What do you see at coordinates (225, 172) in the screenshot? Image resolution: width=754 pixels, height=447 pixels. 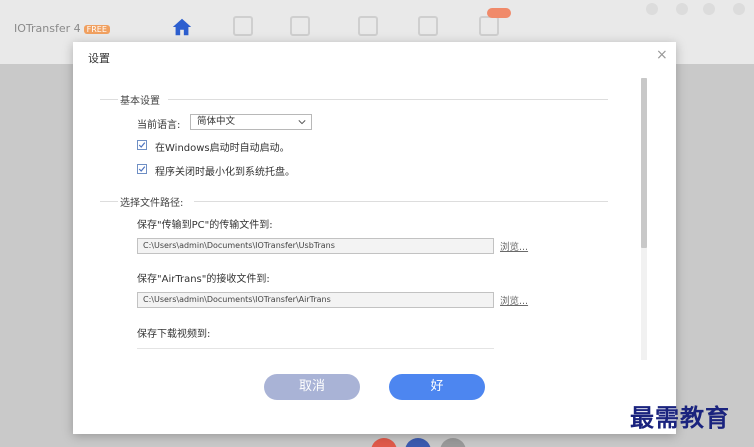 I see `minimize-to-tray-label: 程序关闭时最小化到系统托盘。` at bounding box center [225, 172].